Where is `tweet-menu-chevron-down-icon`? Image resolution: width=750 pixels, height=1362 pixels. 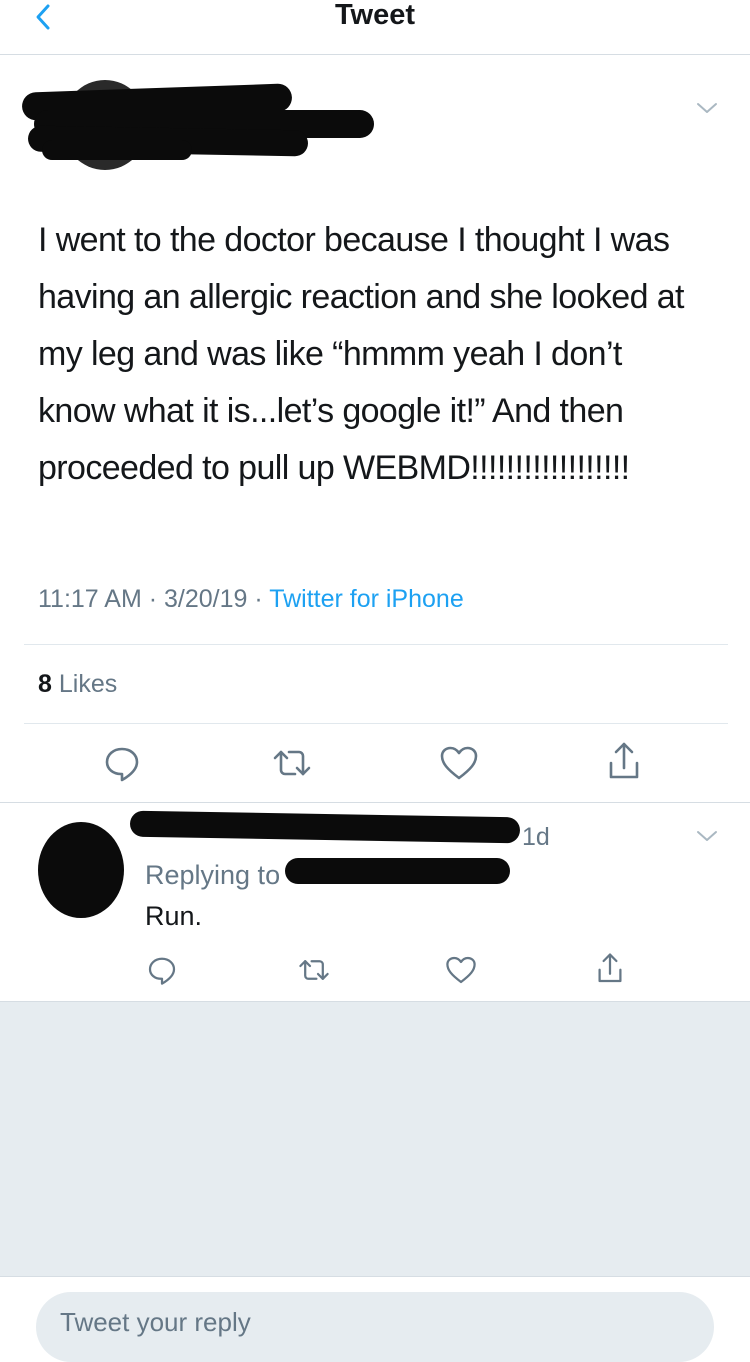
tweet-menu-chevron-down-icon is located at coordinates (707, 108).